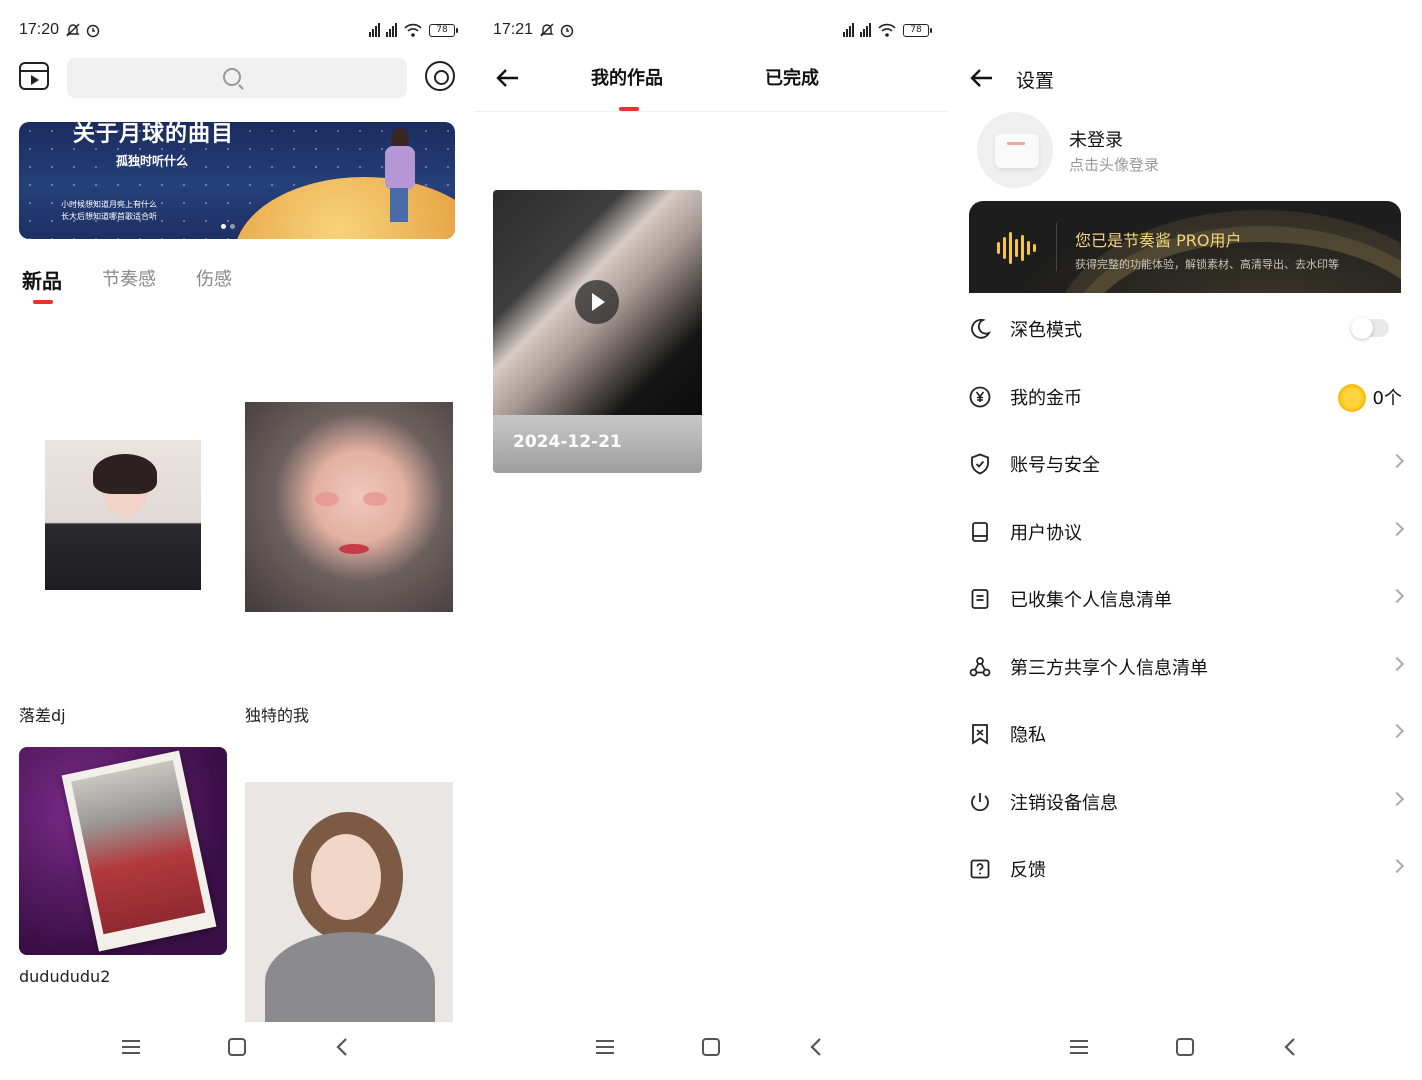 Image resolution: width=1422 pixels, height=1080 pixels. Describe the element at coordinates (1158, 240) in the screenshot. I see `pro-title: 您已是节奏酱 PRO用户` at that location.